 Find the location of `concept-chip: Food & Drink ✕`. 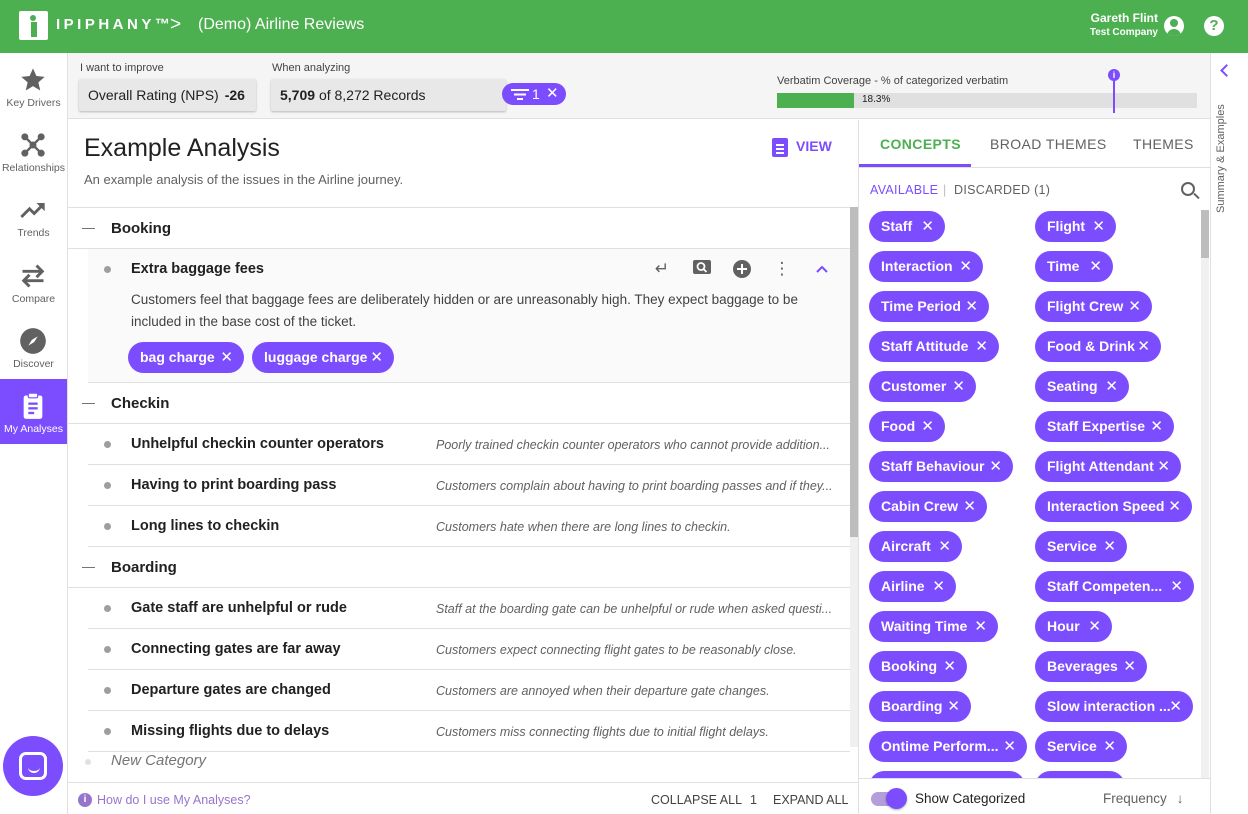

concept-chip: Food & Drink ✕ is located at coordinates (1098, 346).